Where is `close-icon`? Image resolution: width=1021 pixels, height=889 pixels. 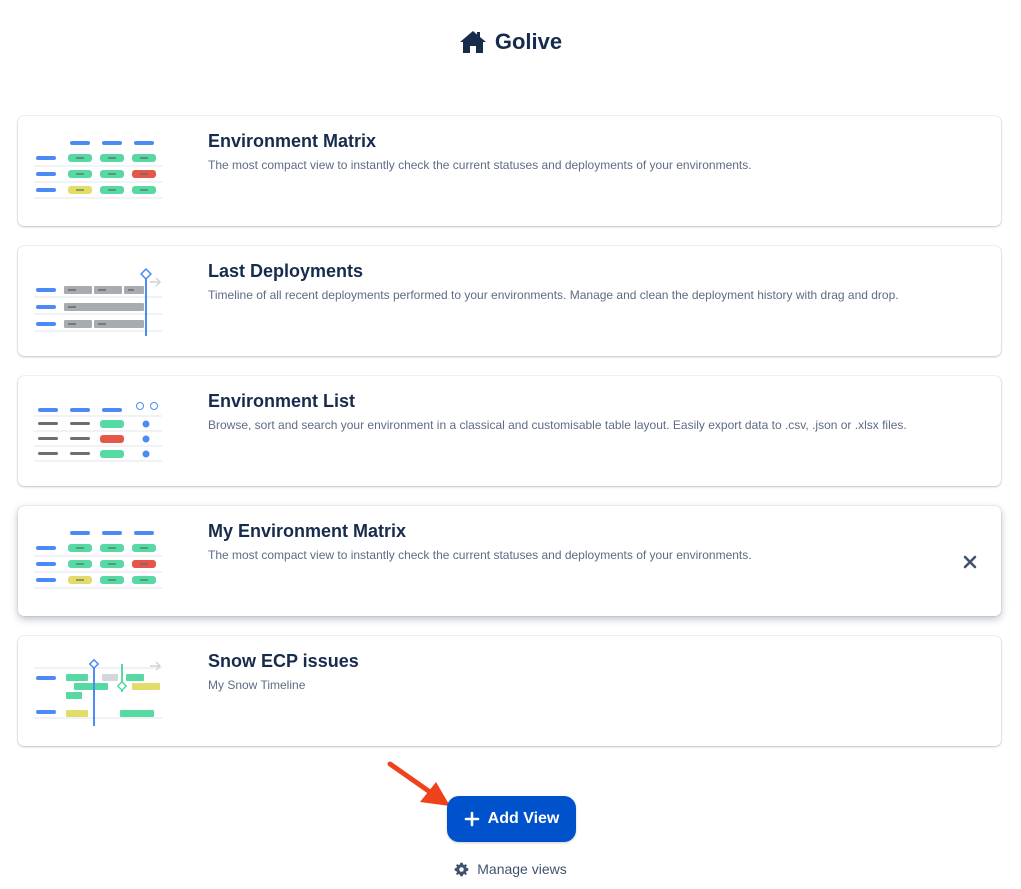
close-icon is located at coordinates (970, 562).